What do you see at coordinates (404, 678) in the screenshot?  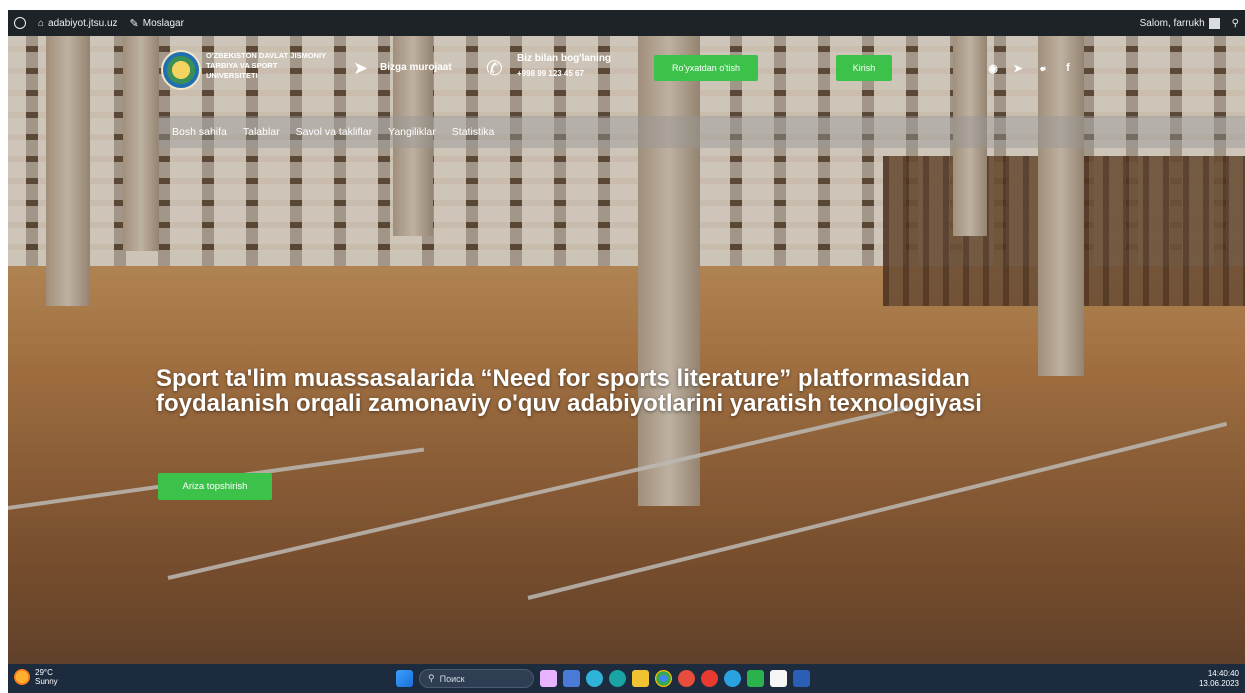 I see `windows-start-icon` at bounding box center [404, 678].